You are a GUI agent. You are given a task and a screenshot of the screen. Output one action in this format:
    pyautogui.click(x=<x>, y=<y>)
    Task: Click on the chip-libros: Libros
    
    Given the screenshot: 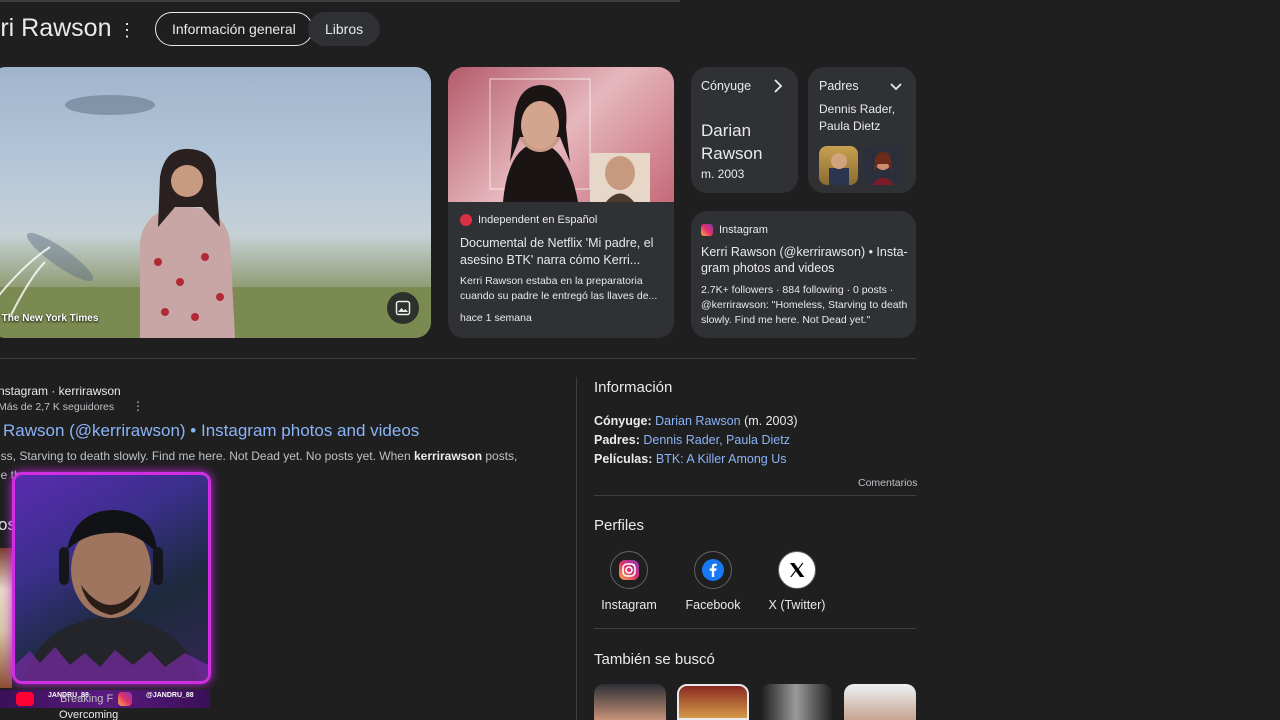 What is the action you would take?
    pyautogui.click(x=344, y=29)
    